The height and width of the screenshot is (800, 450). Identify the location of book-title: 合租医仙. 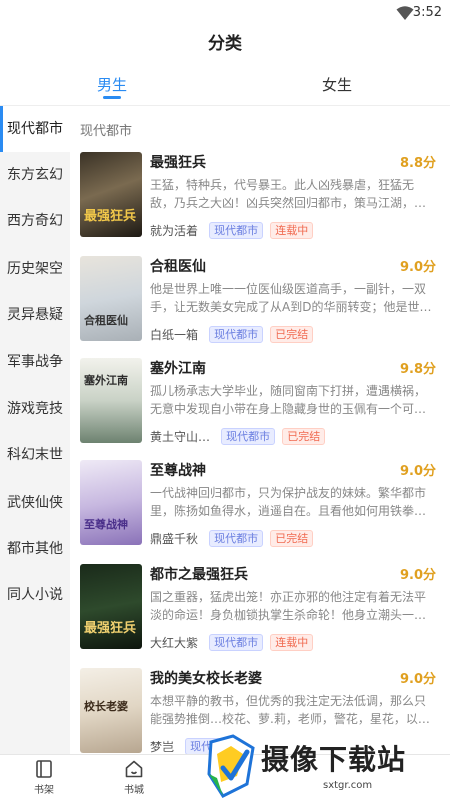
(178, 267).